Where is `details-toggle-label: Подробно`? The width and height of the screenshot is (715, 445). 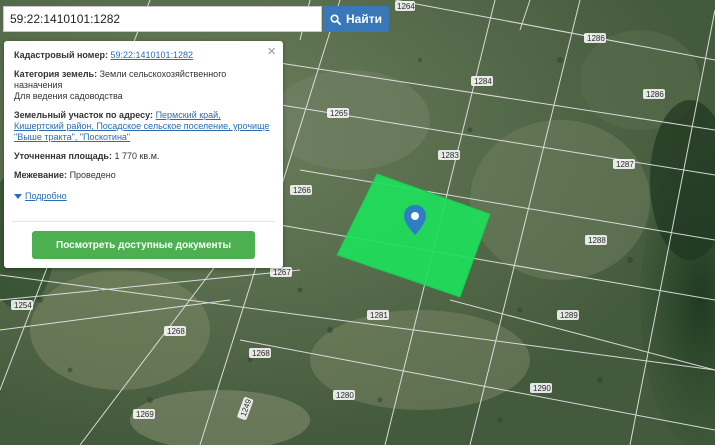
details-toggle-label: Подробно is located at coordinates (46, 196).